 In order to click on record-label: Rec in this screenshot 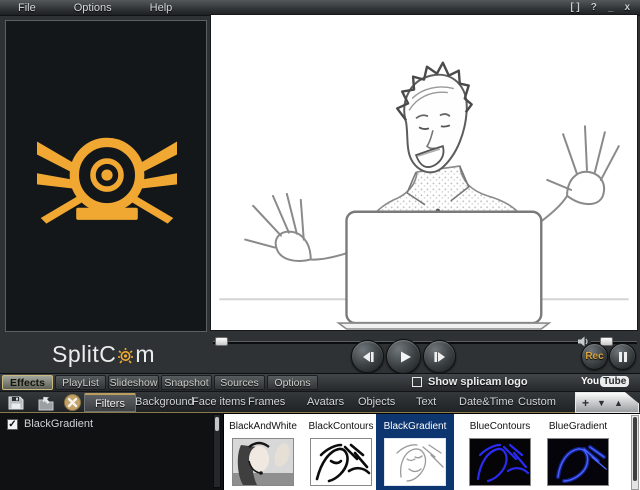, I will do `click(594, 356)`.